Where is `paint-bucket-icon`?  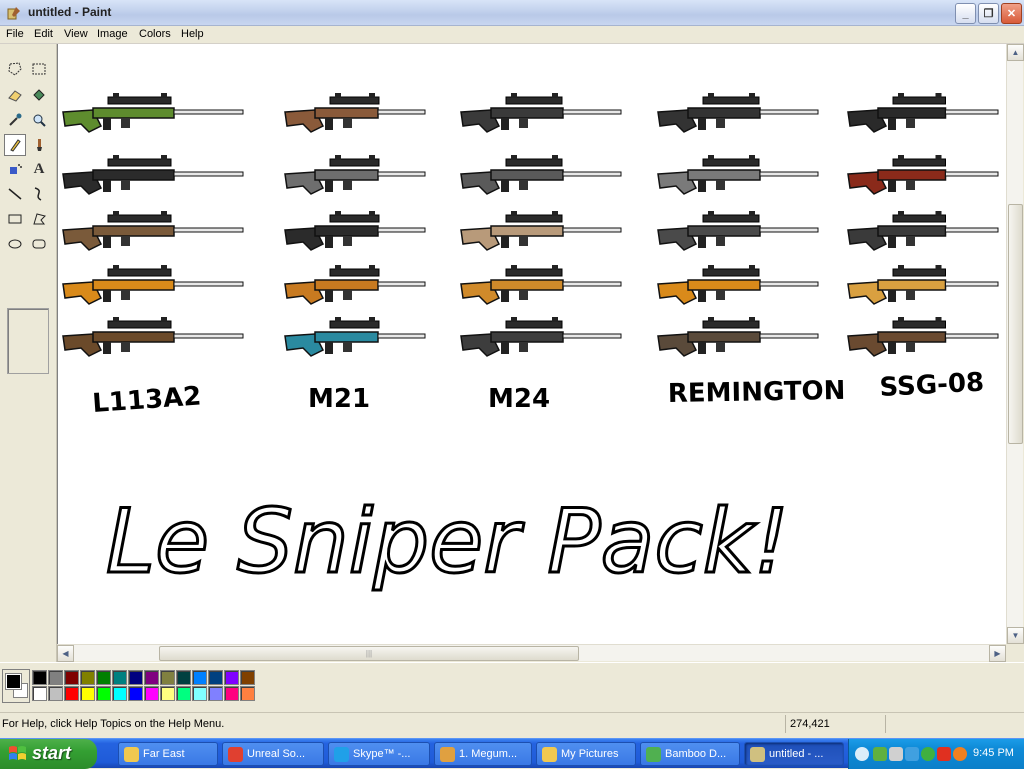 paint-bucket-icon is located at coordinates (39, 95).